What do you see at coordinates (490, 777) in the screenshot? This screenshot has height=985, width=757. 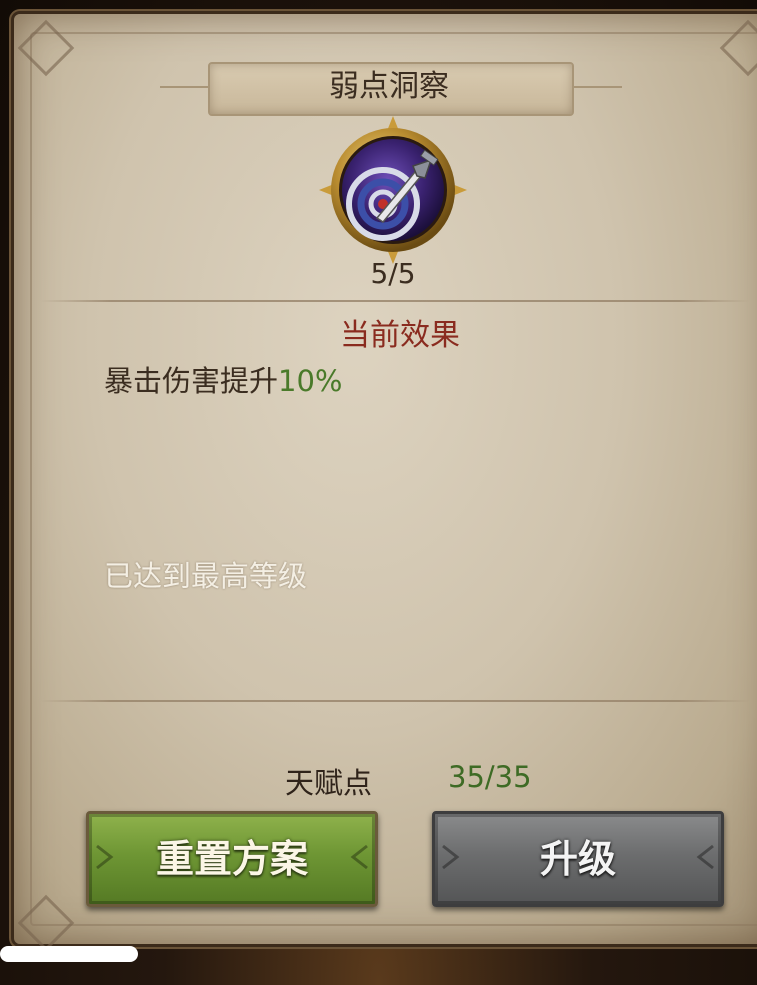 I see `talent-points-value: 35/35` at bounding box center [490, 777].